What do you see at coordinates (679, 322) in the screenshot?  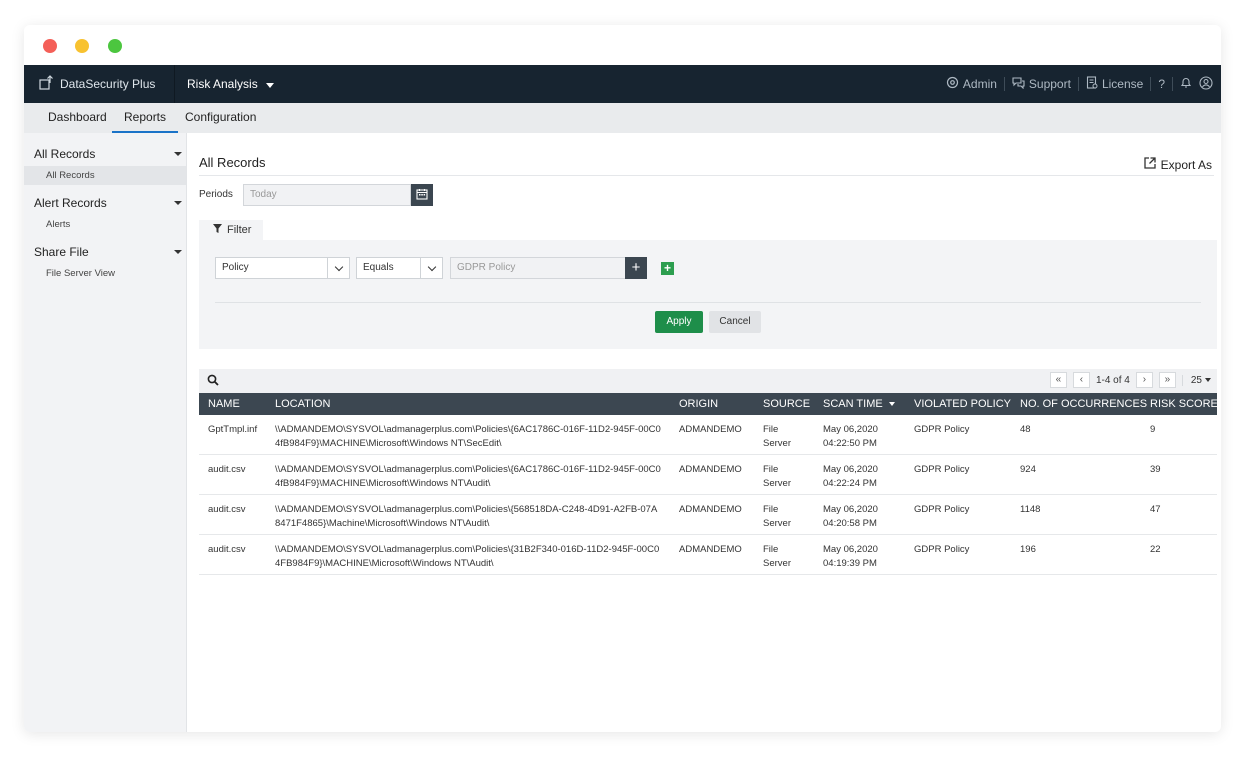 I see `apply-button: Apply` at bounding box center [679, 322].